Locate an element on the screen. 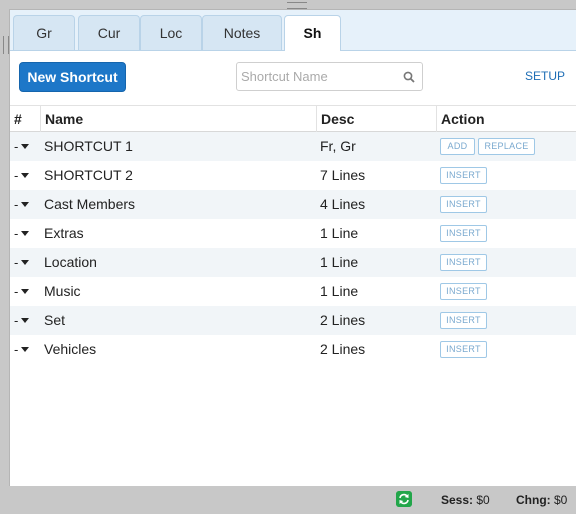 This screenshot has width=576, height=514. shortcut-desc: Fr, Gr is located at coordinates (338, 146).